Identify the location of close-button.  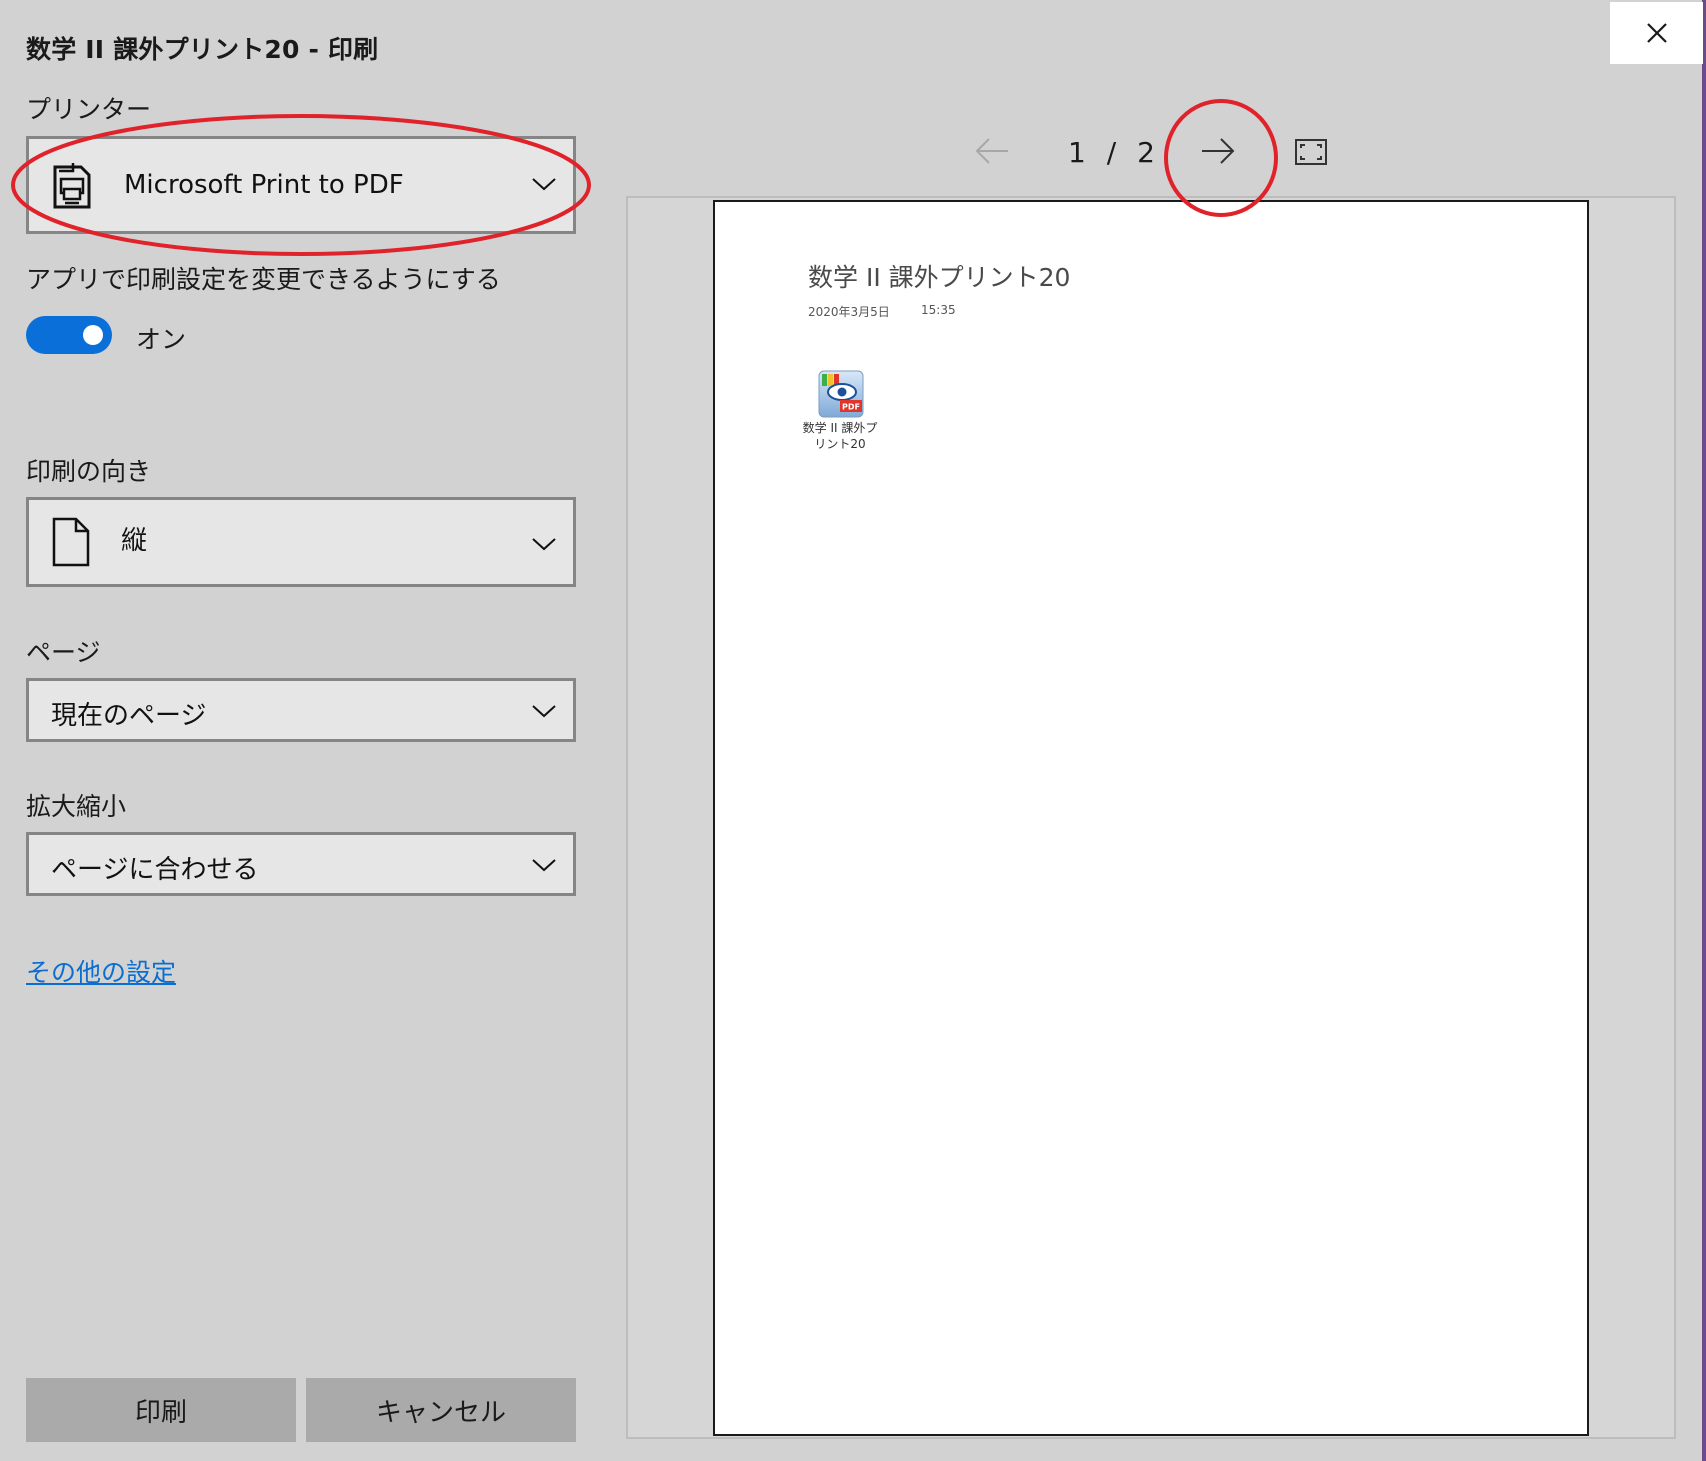
(1656, 33).